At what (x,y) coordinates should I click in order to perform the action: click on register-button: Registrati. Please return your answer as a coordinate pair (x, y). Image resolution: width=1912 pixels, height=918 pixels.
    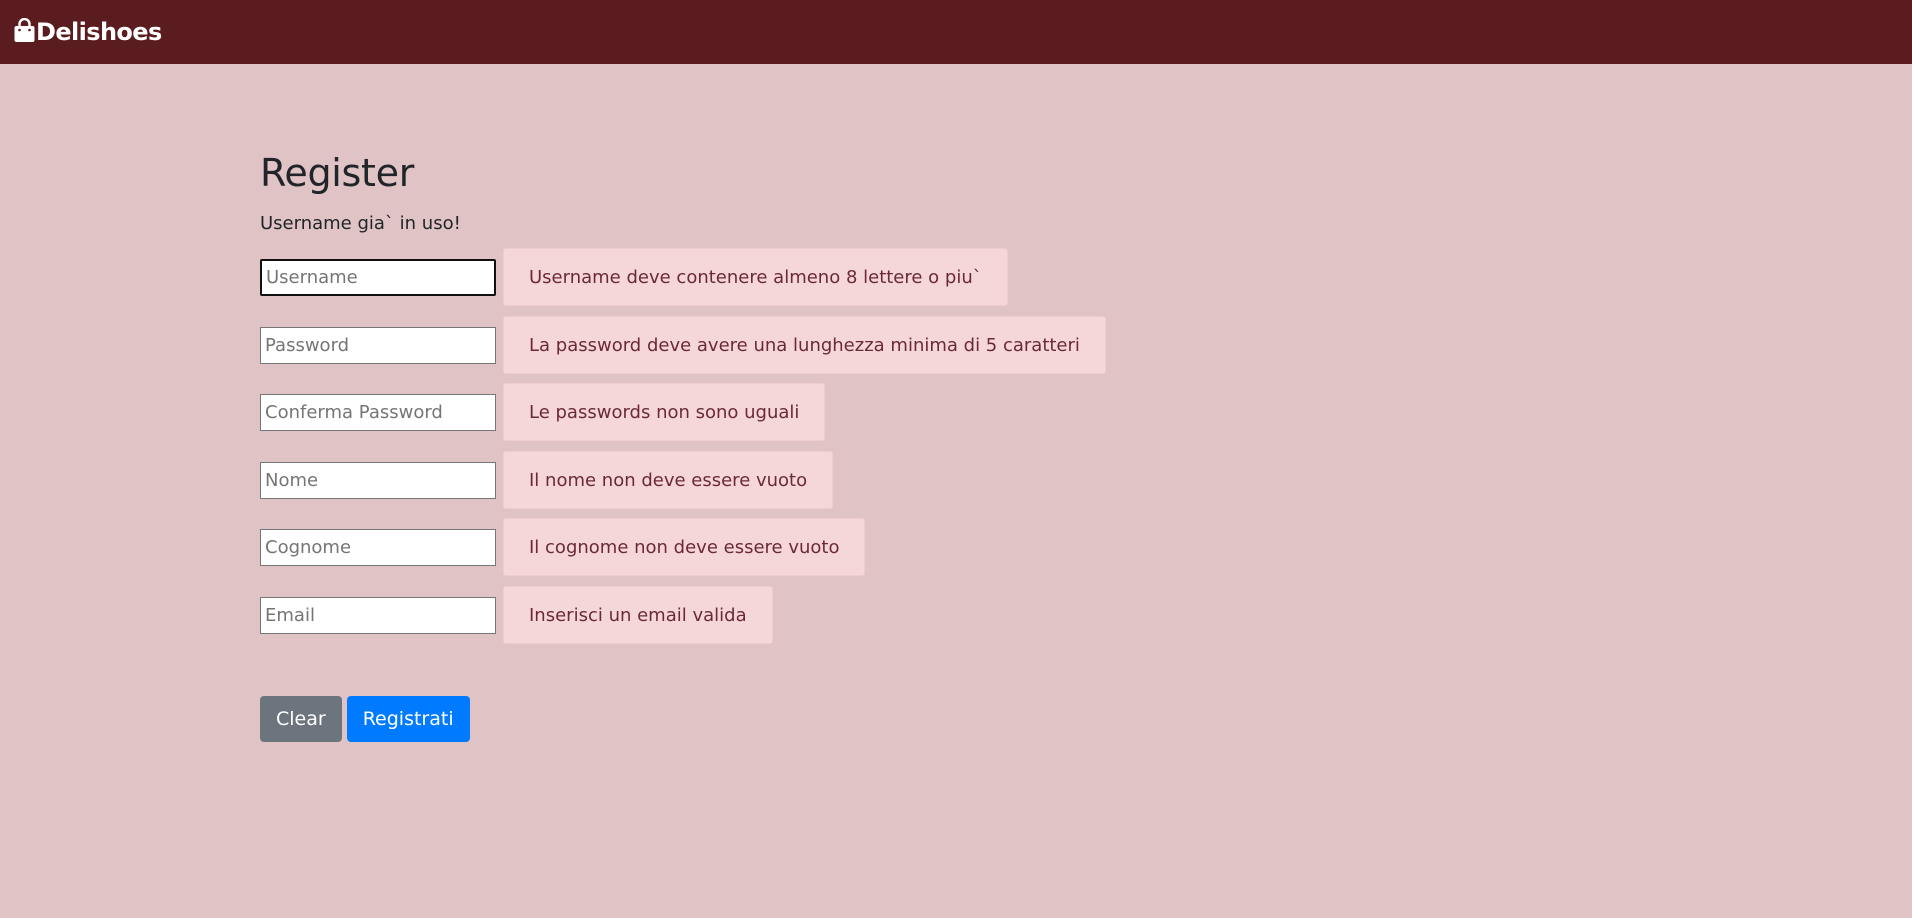
    Looking at the image, I should click on (408, 719).